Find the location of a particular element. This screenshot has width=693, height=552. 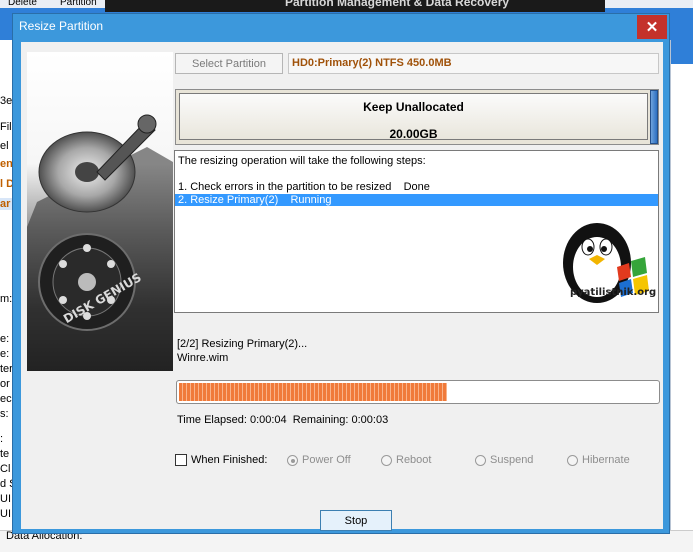

background-right-band is located at coordinates (682, 52).